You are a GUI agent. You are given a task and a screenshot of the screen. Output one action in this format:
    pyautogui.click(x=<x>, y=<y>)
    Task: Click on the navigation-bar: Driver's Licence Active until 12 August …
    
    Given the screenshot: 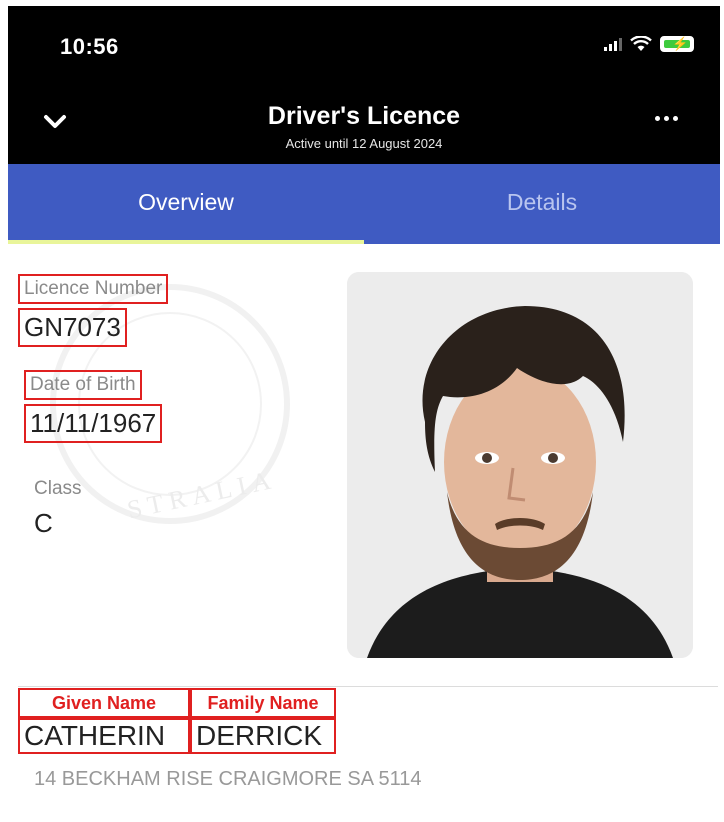 What is the action you would take?
    pyautogui.click(x=364, y=125)
    